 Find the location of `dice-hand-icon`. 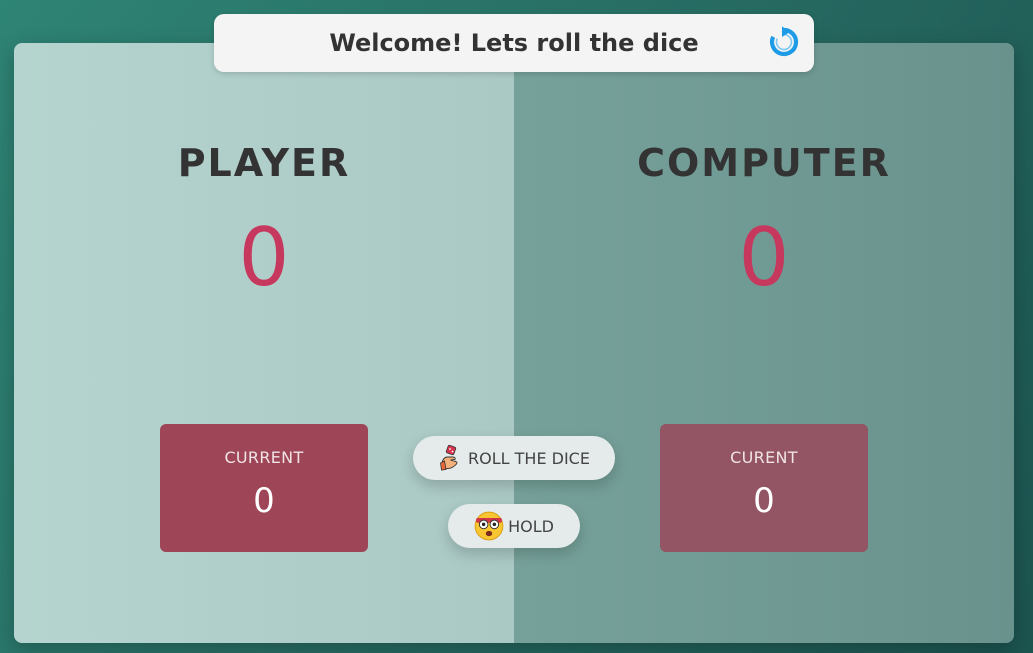

dice-hand-icon is located at coordinates (449, 458).